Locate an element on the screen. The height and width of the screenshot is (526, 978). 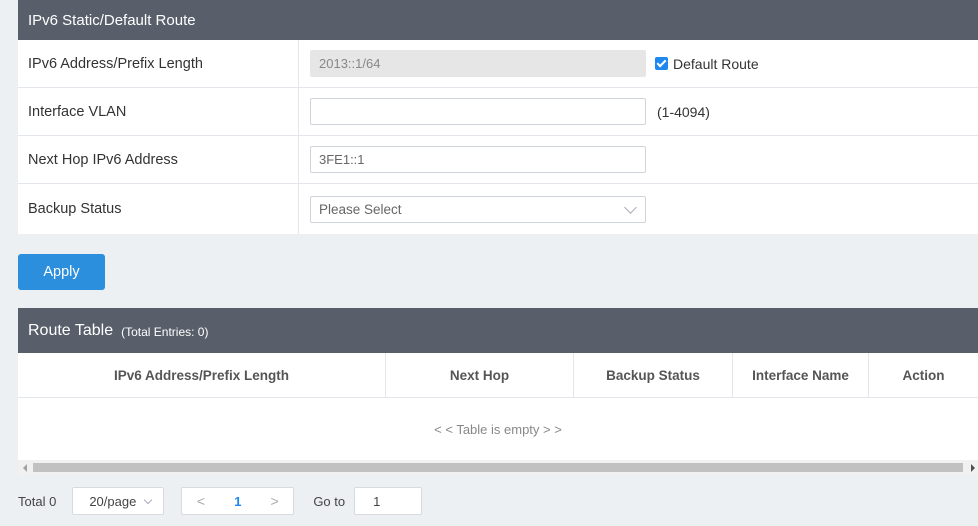
page-size-select: 20/page is located at coordinates (118, 501).